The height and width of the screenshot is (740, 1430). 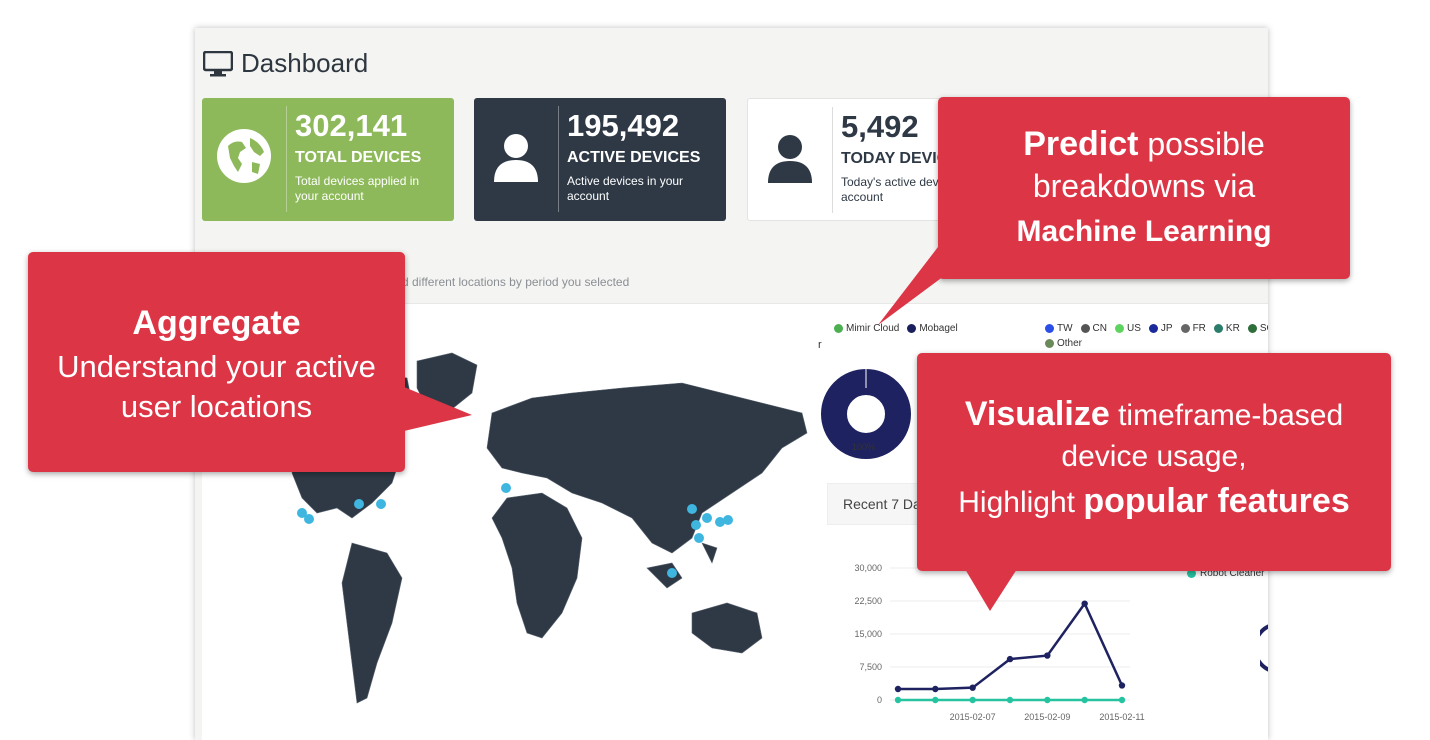 I want to click on visualize-line1: Visualize timeframe-based, so click(x=1154, y=414).